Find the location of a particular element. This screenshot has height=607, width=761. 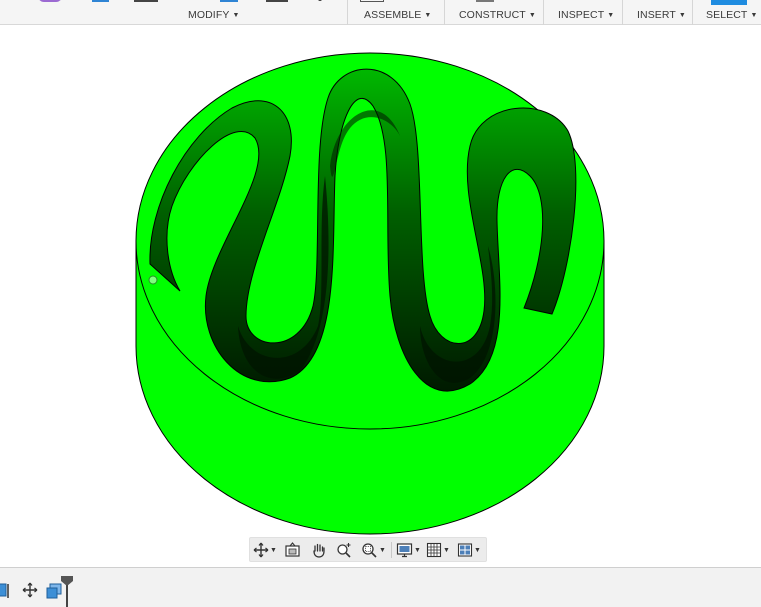

select-icon is located at coordinates (729, 2).